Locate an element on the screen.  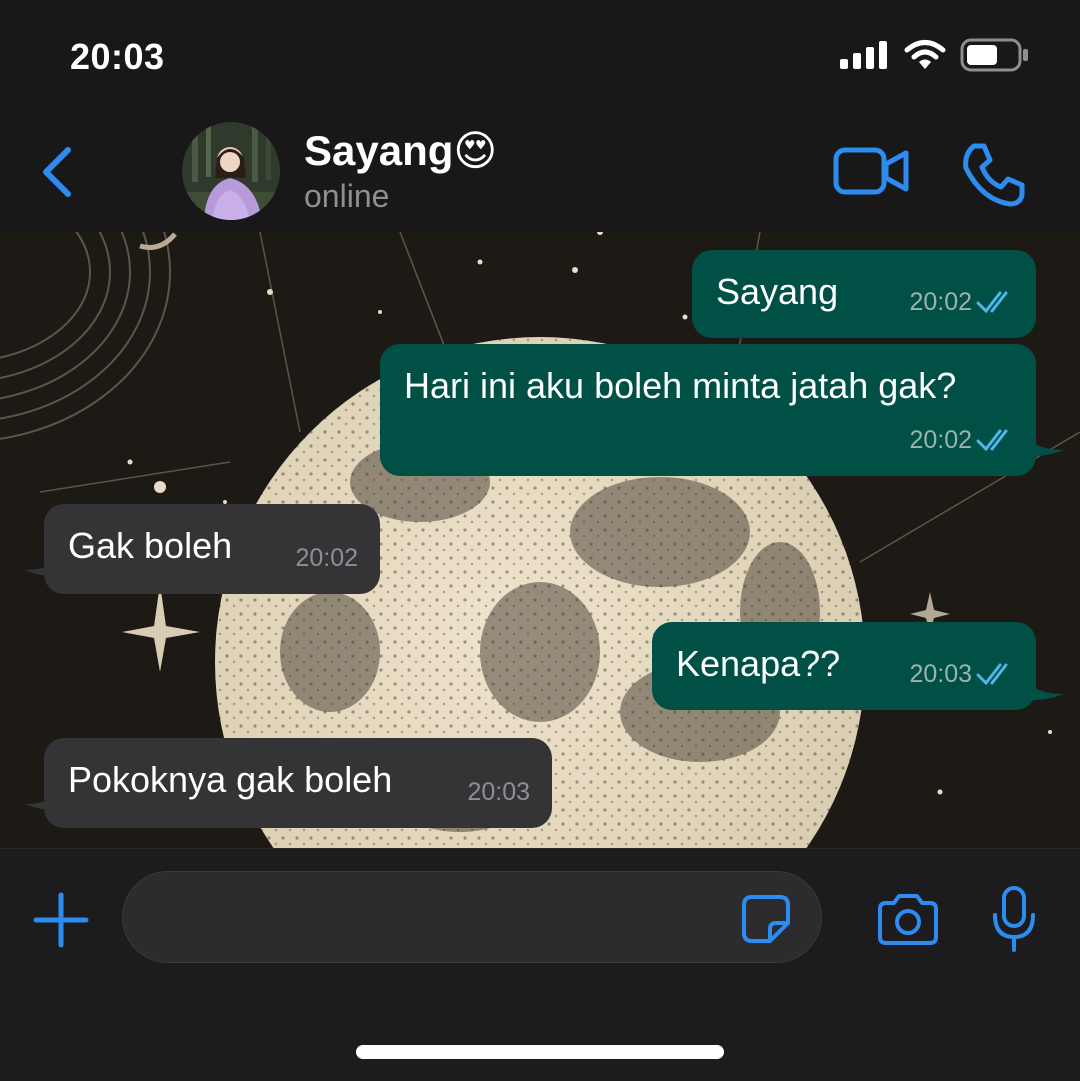
message-text: Hari ini aku boleh minta jatah gak? is located at coordinates (680, 385).